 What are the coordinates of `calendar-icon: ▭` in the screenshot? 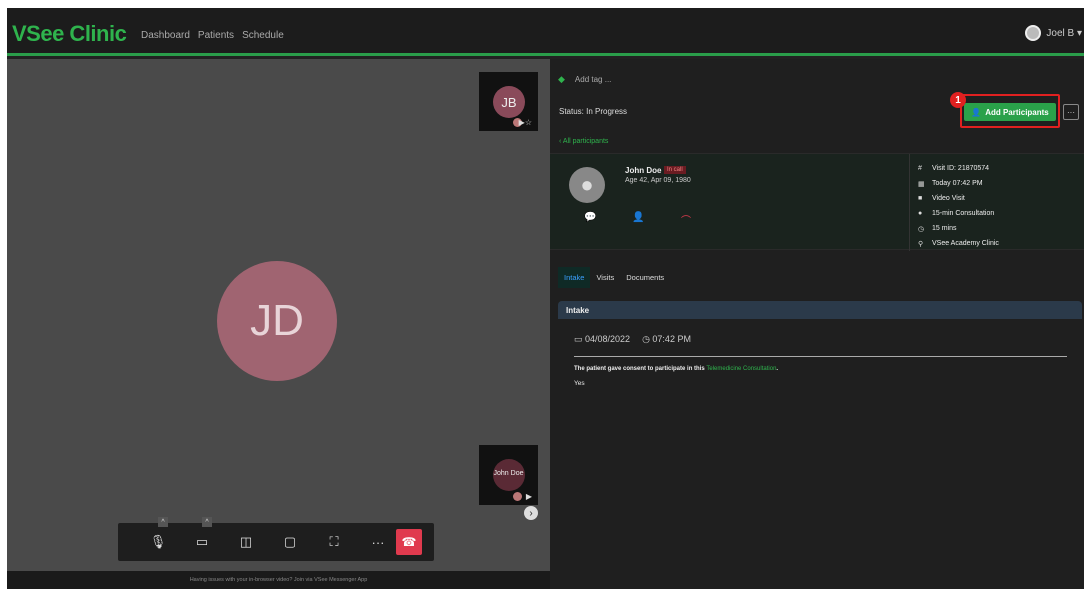 It's located at (580, 339).